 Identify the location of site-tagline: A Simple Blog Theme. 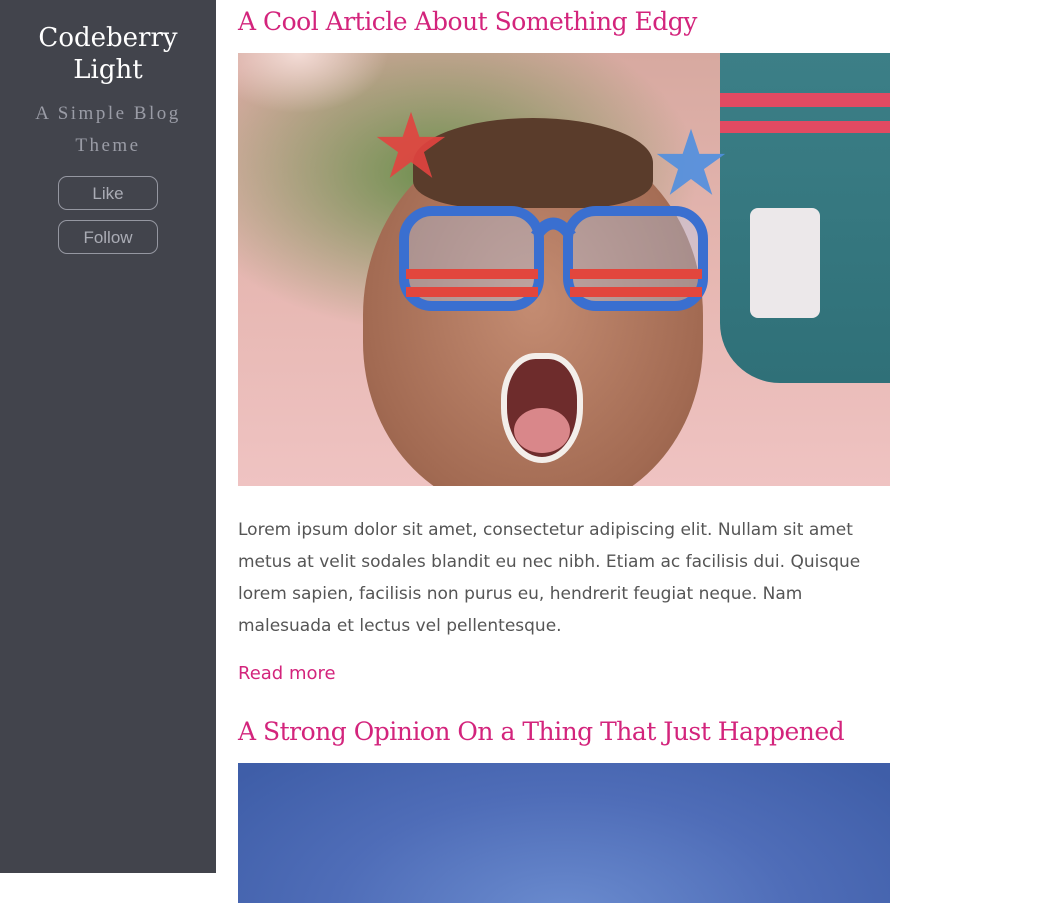
(108, 129).